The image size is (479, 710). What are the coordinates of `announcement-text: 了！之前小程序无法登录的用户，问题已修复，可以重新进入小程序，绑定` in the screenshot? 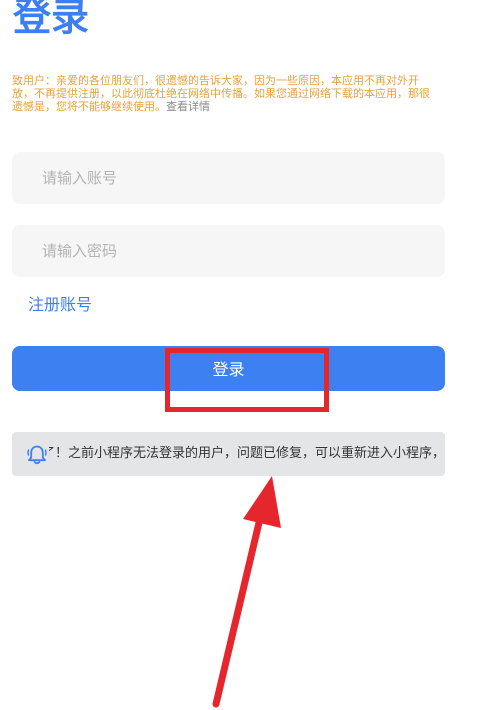 It's located at (243, 453).